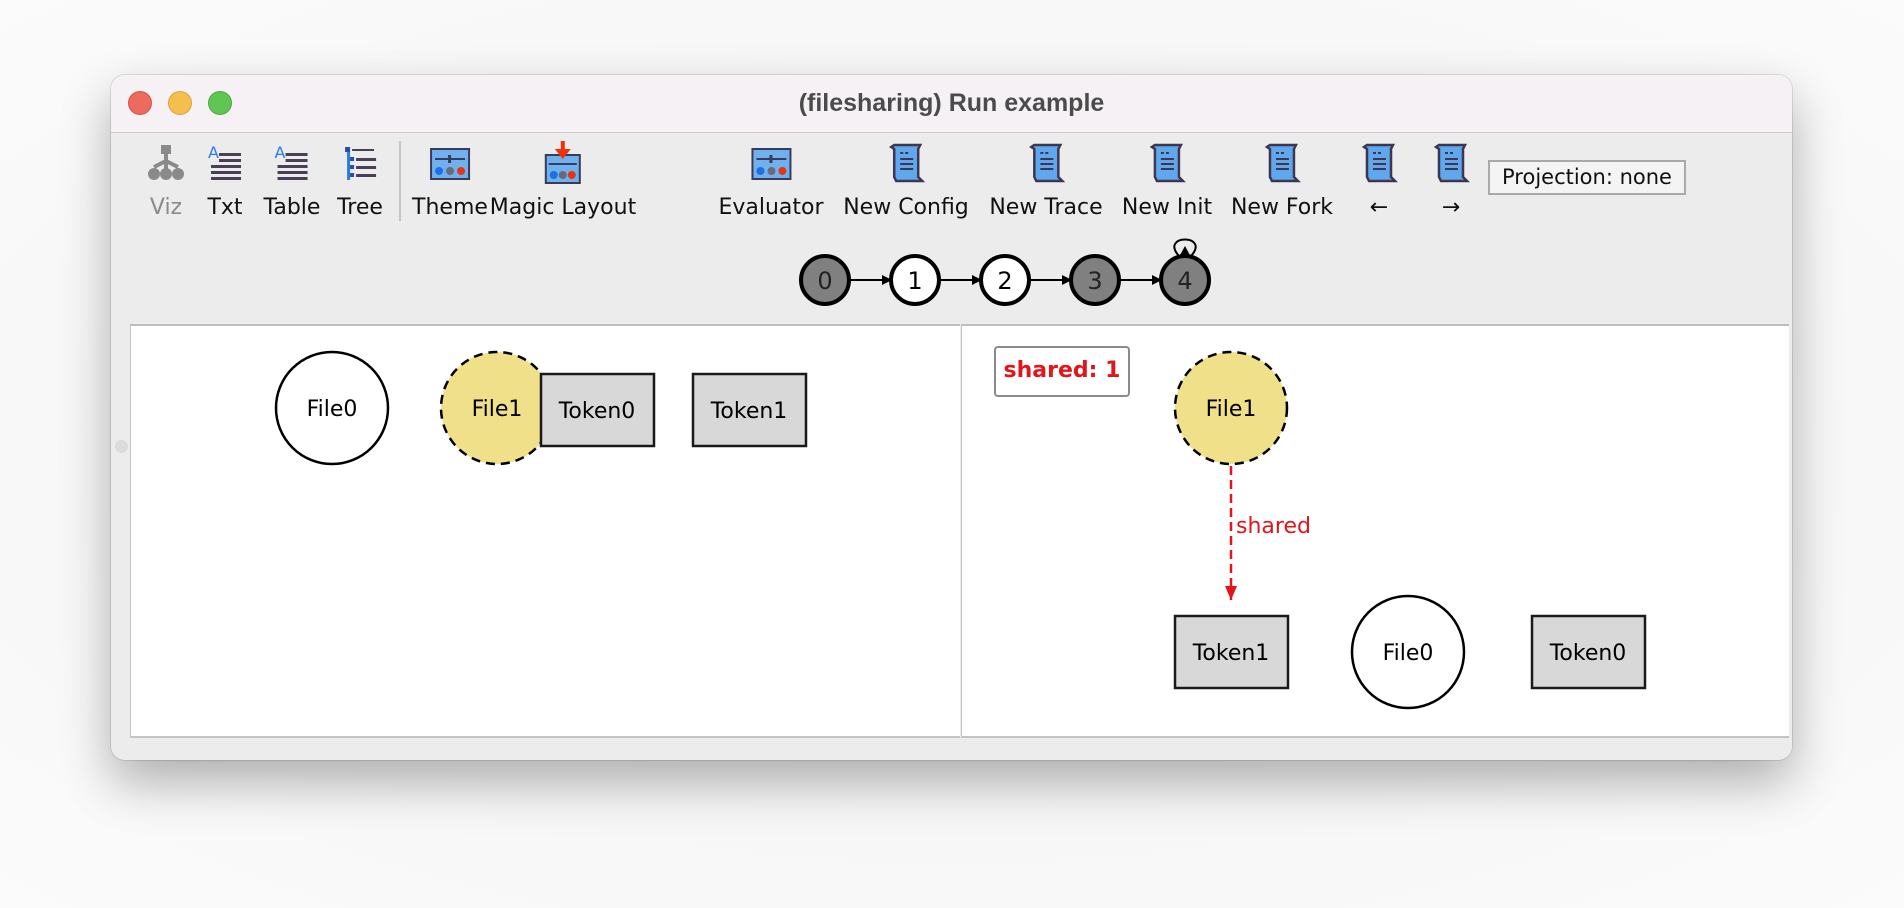 Image resolution: width=1904 pixels, height=908 pixels. Describe the element at coordinates (562, 162) in the screenshot. I see `magic-layout-icon` at that location.